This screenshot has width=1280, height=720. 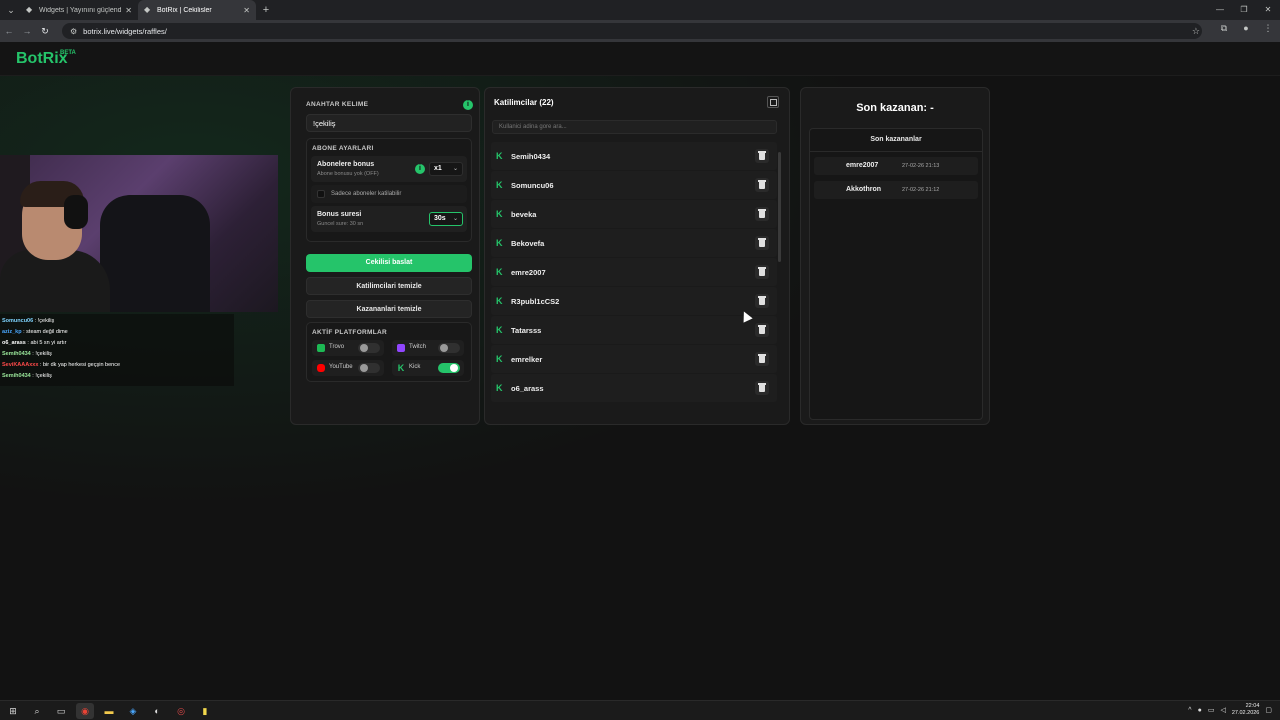 I want to click on browser-tab-active: ◆ BotRix | Cekilisler ✕, so click(x=197, y=10).